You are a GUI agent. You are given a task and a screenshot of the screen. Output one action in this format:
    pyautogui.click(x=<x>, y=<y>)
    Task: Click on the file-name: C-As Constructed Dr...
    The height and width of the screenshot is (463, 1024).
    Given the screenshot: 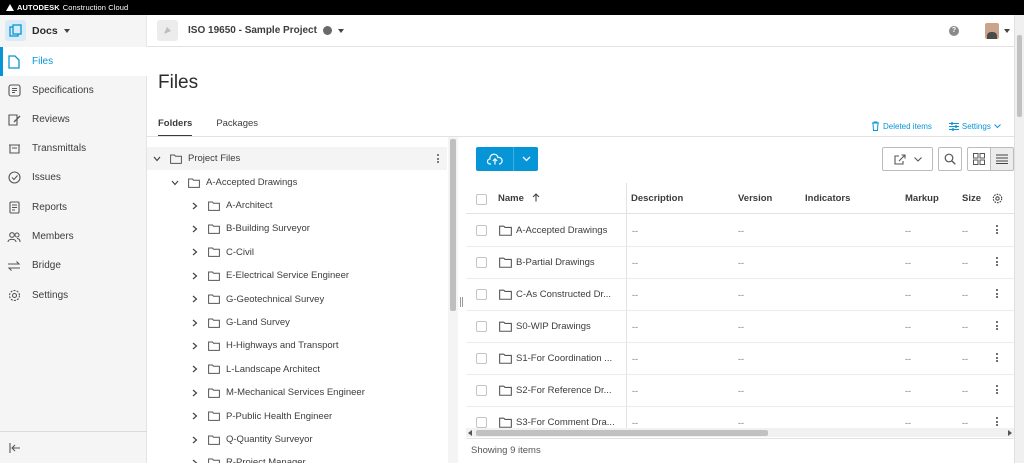 What is the action you would take?
    pyautogui.click(x=566, y=294)
    